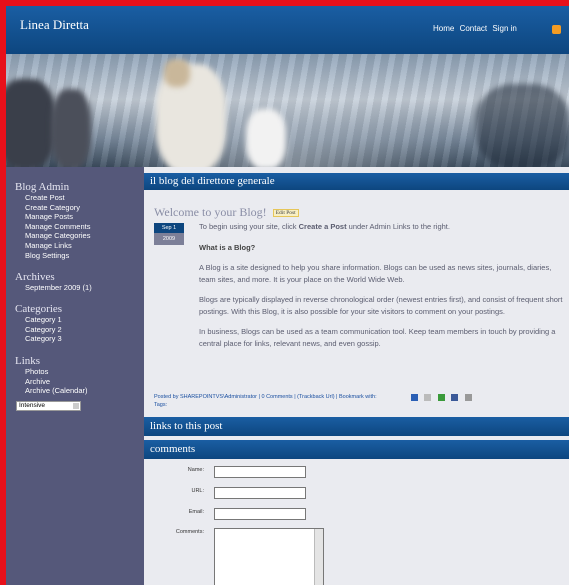 This screenshot has width=569, height=585. I want to click on manage-categories-link: Manage Categories, so click(84, 236).